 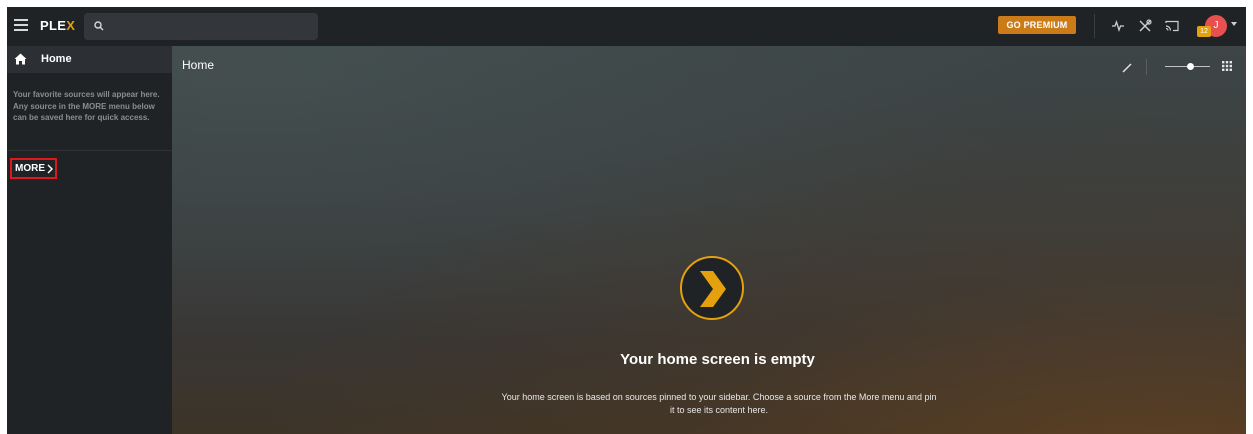 What do you see at coordinates (626, 26) in the screenshot?
I see `top-bar: PLEX GO PREMIUM J 12` at bounding box center [626, 26].